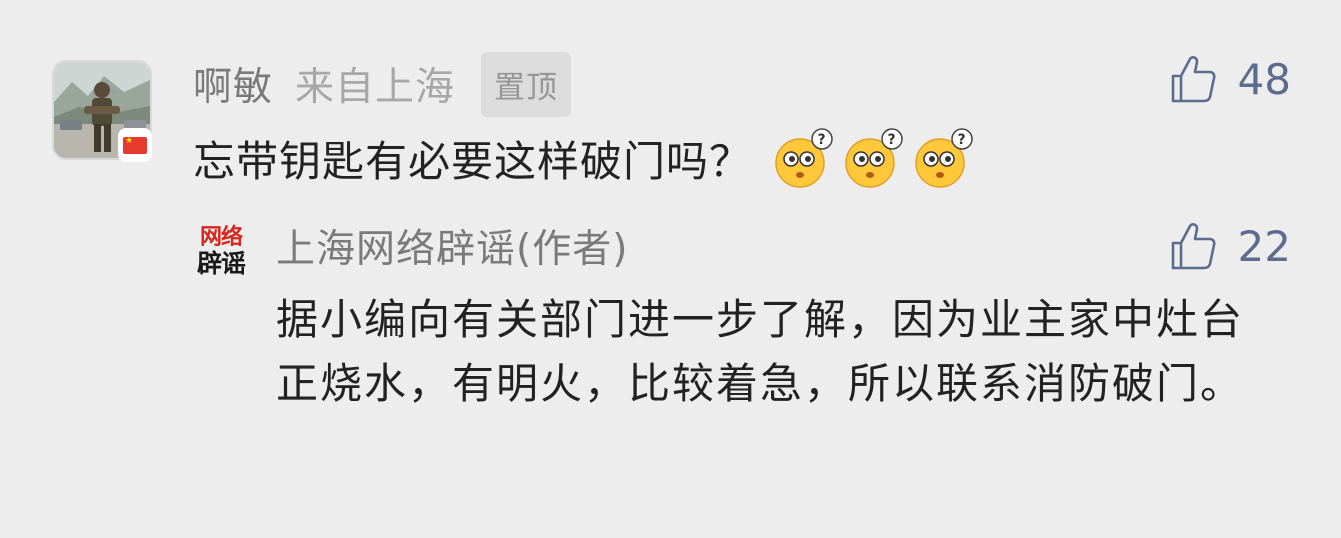  I want to click on comment-meta: 啊敏 来自上海 置顶, so click(382, 84).